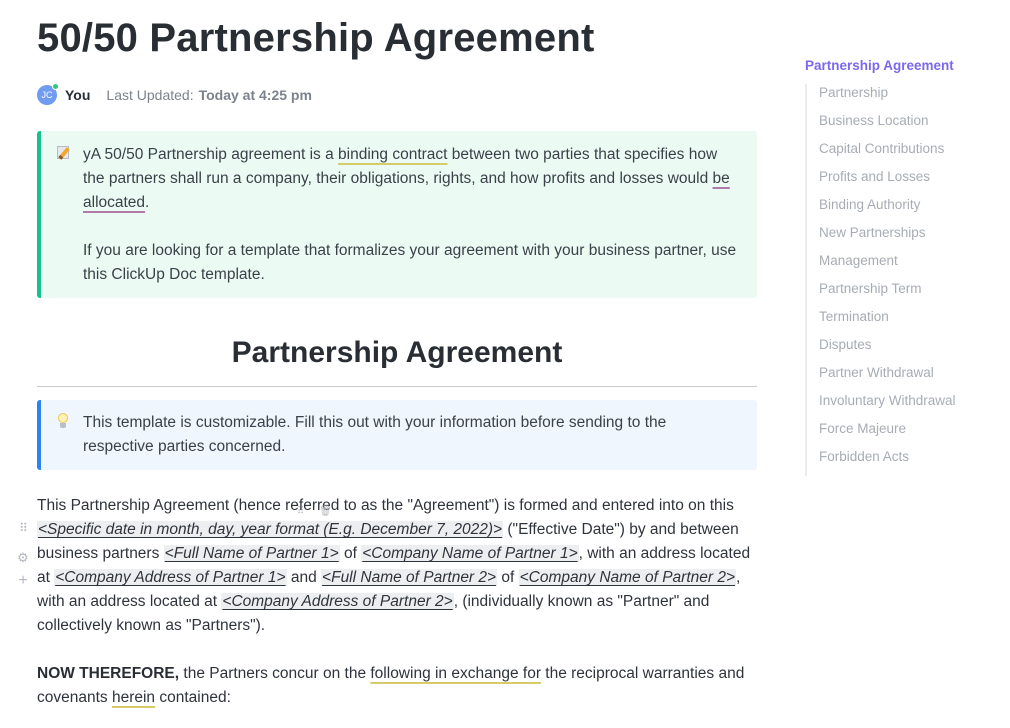 This screenshot has width=1010, height=728. What do you see at coordinates (300, 511) in the screenshot?
I see `drag-icon: ⠿` at bounding box center [300, 511].